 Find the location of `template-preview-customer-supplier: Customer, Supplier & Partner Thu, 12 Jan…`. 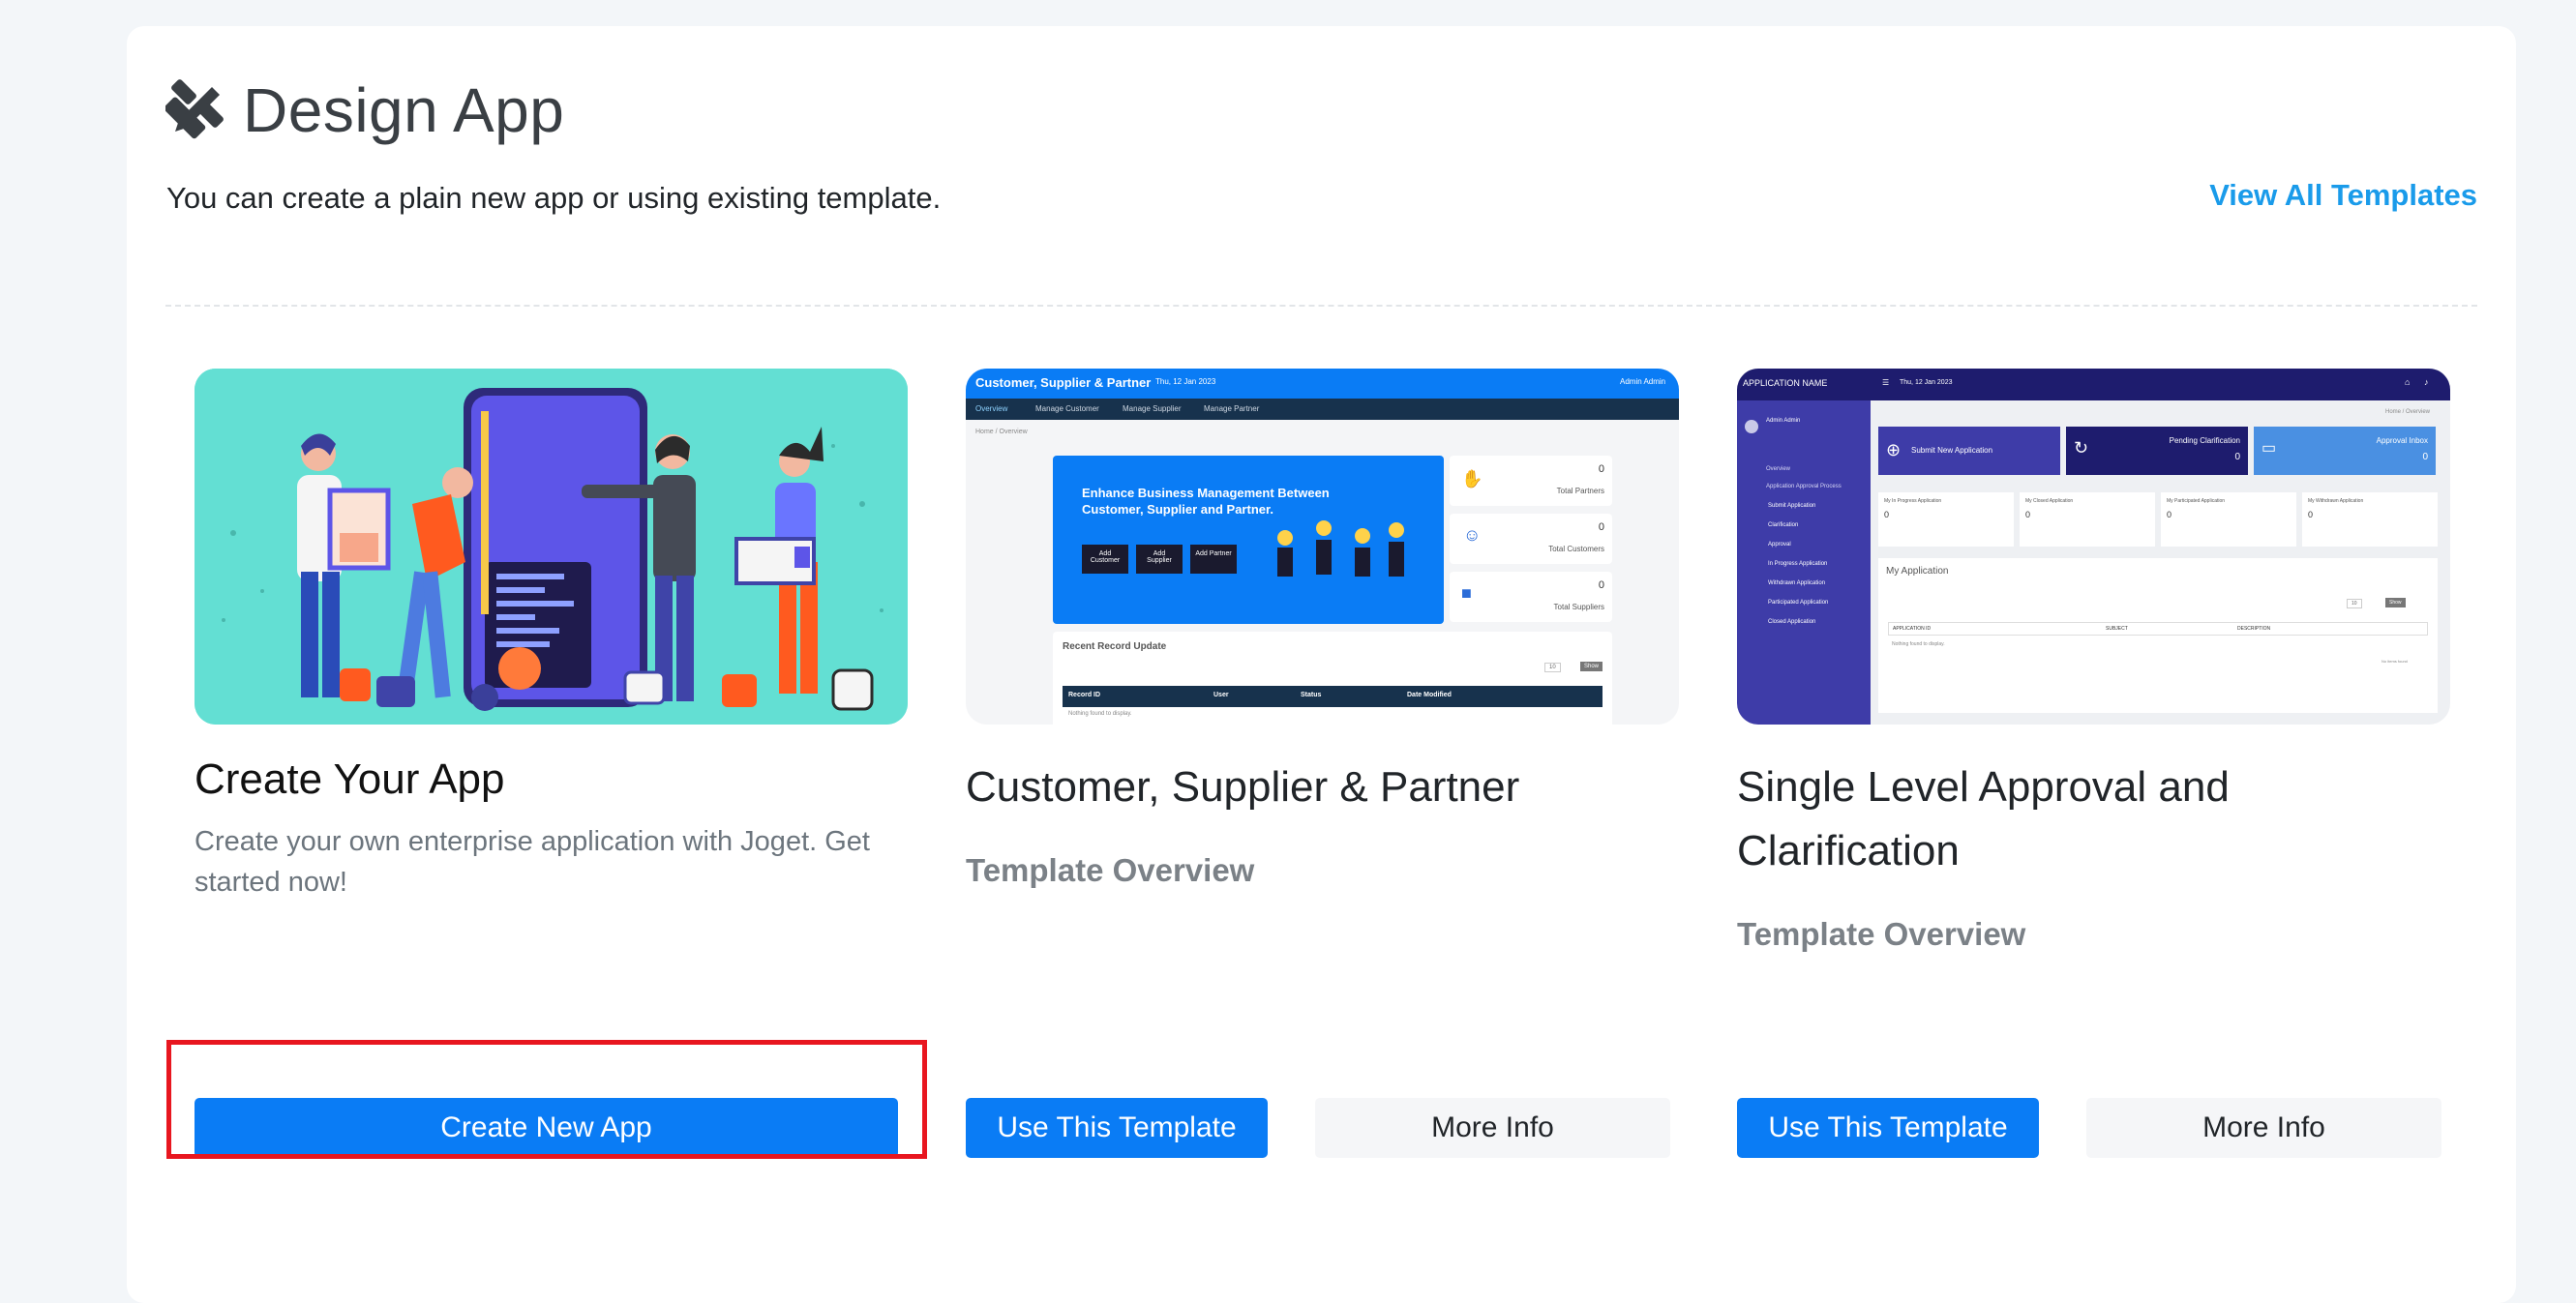

template-preview-customer-supplier: Customer, Supplier & Partner Thu, 12 Jan… is located at coordinates (1322, 547).